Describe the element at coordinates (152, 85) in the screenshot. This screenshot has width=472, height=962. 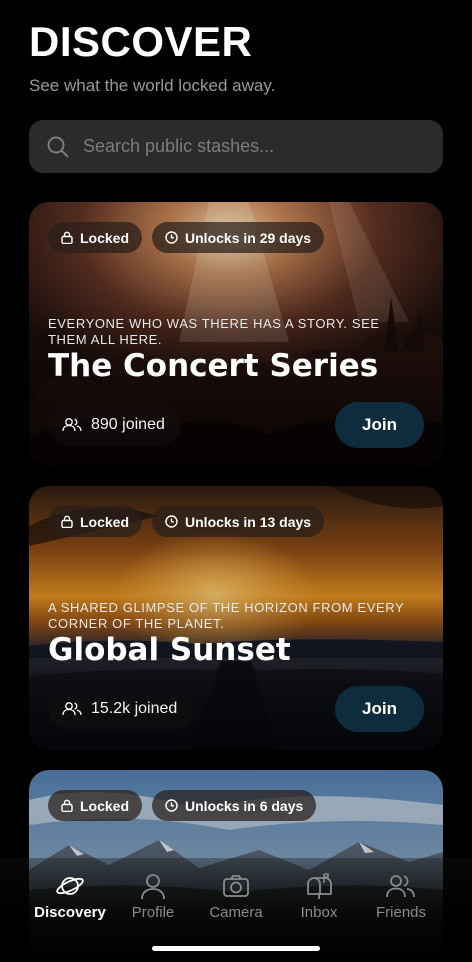
I see `page-subtitle: See what the world locked away.` at that location.